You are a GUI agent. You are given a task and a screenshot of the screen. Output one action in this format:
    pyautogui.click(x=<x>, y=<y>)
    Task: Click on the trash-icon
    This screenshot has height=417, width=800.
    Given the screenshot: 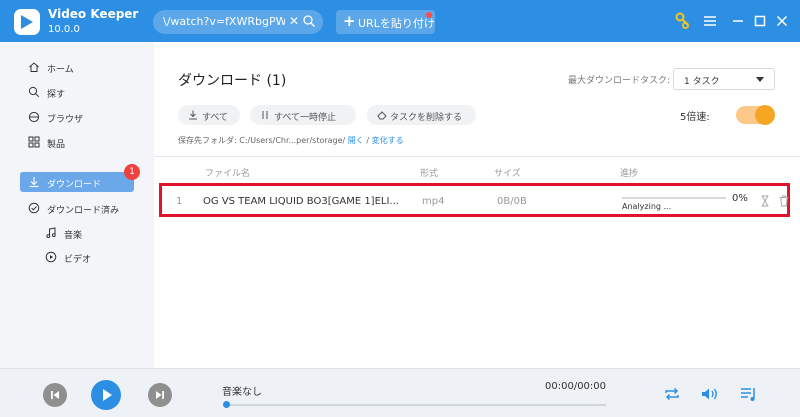 What is the action you would take?
    pyautogui.click(x=784, y=201)
    